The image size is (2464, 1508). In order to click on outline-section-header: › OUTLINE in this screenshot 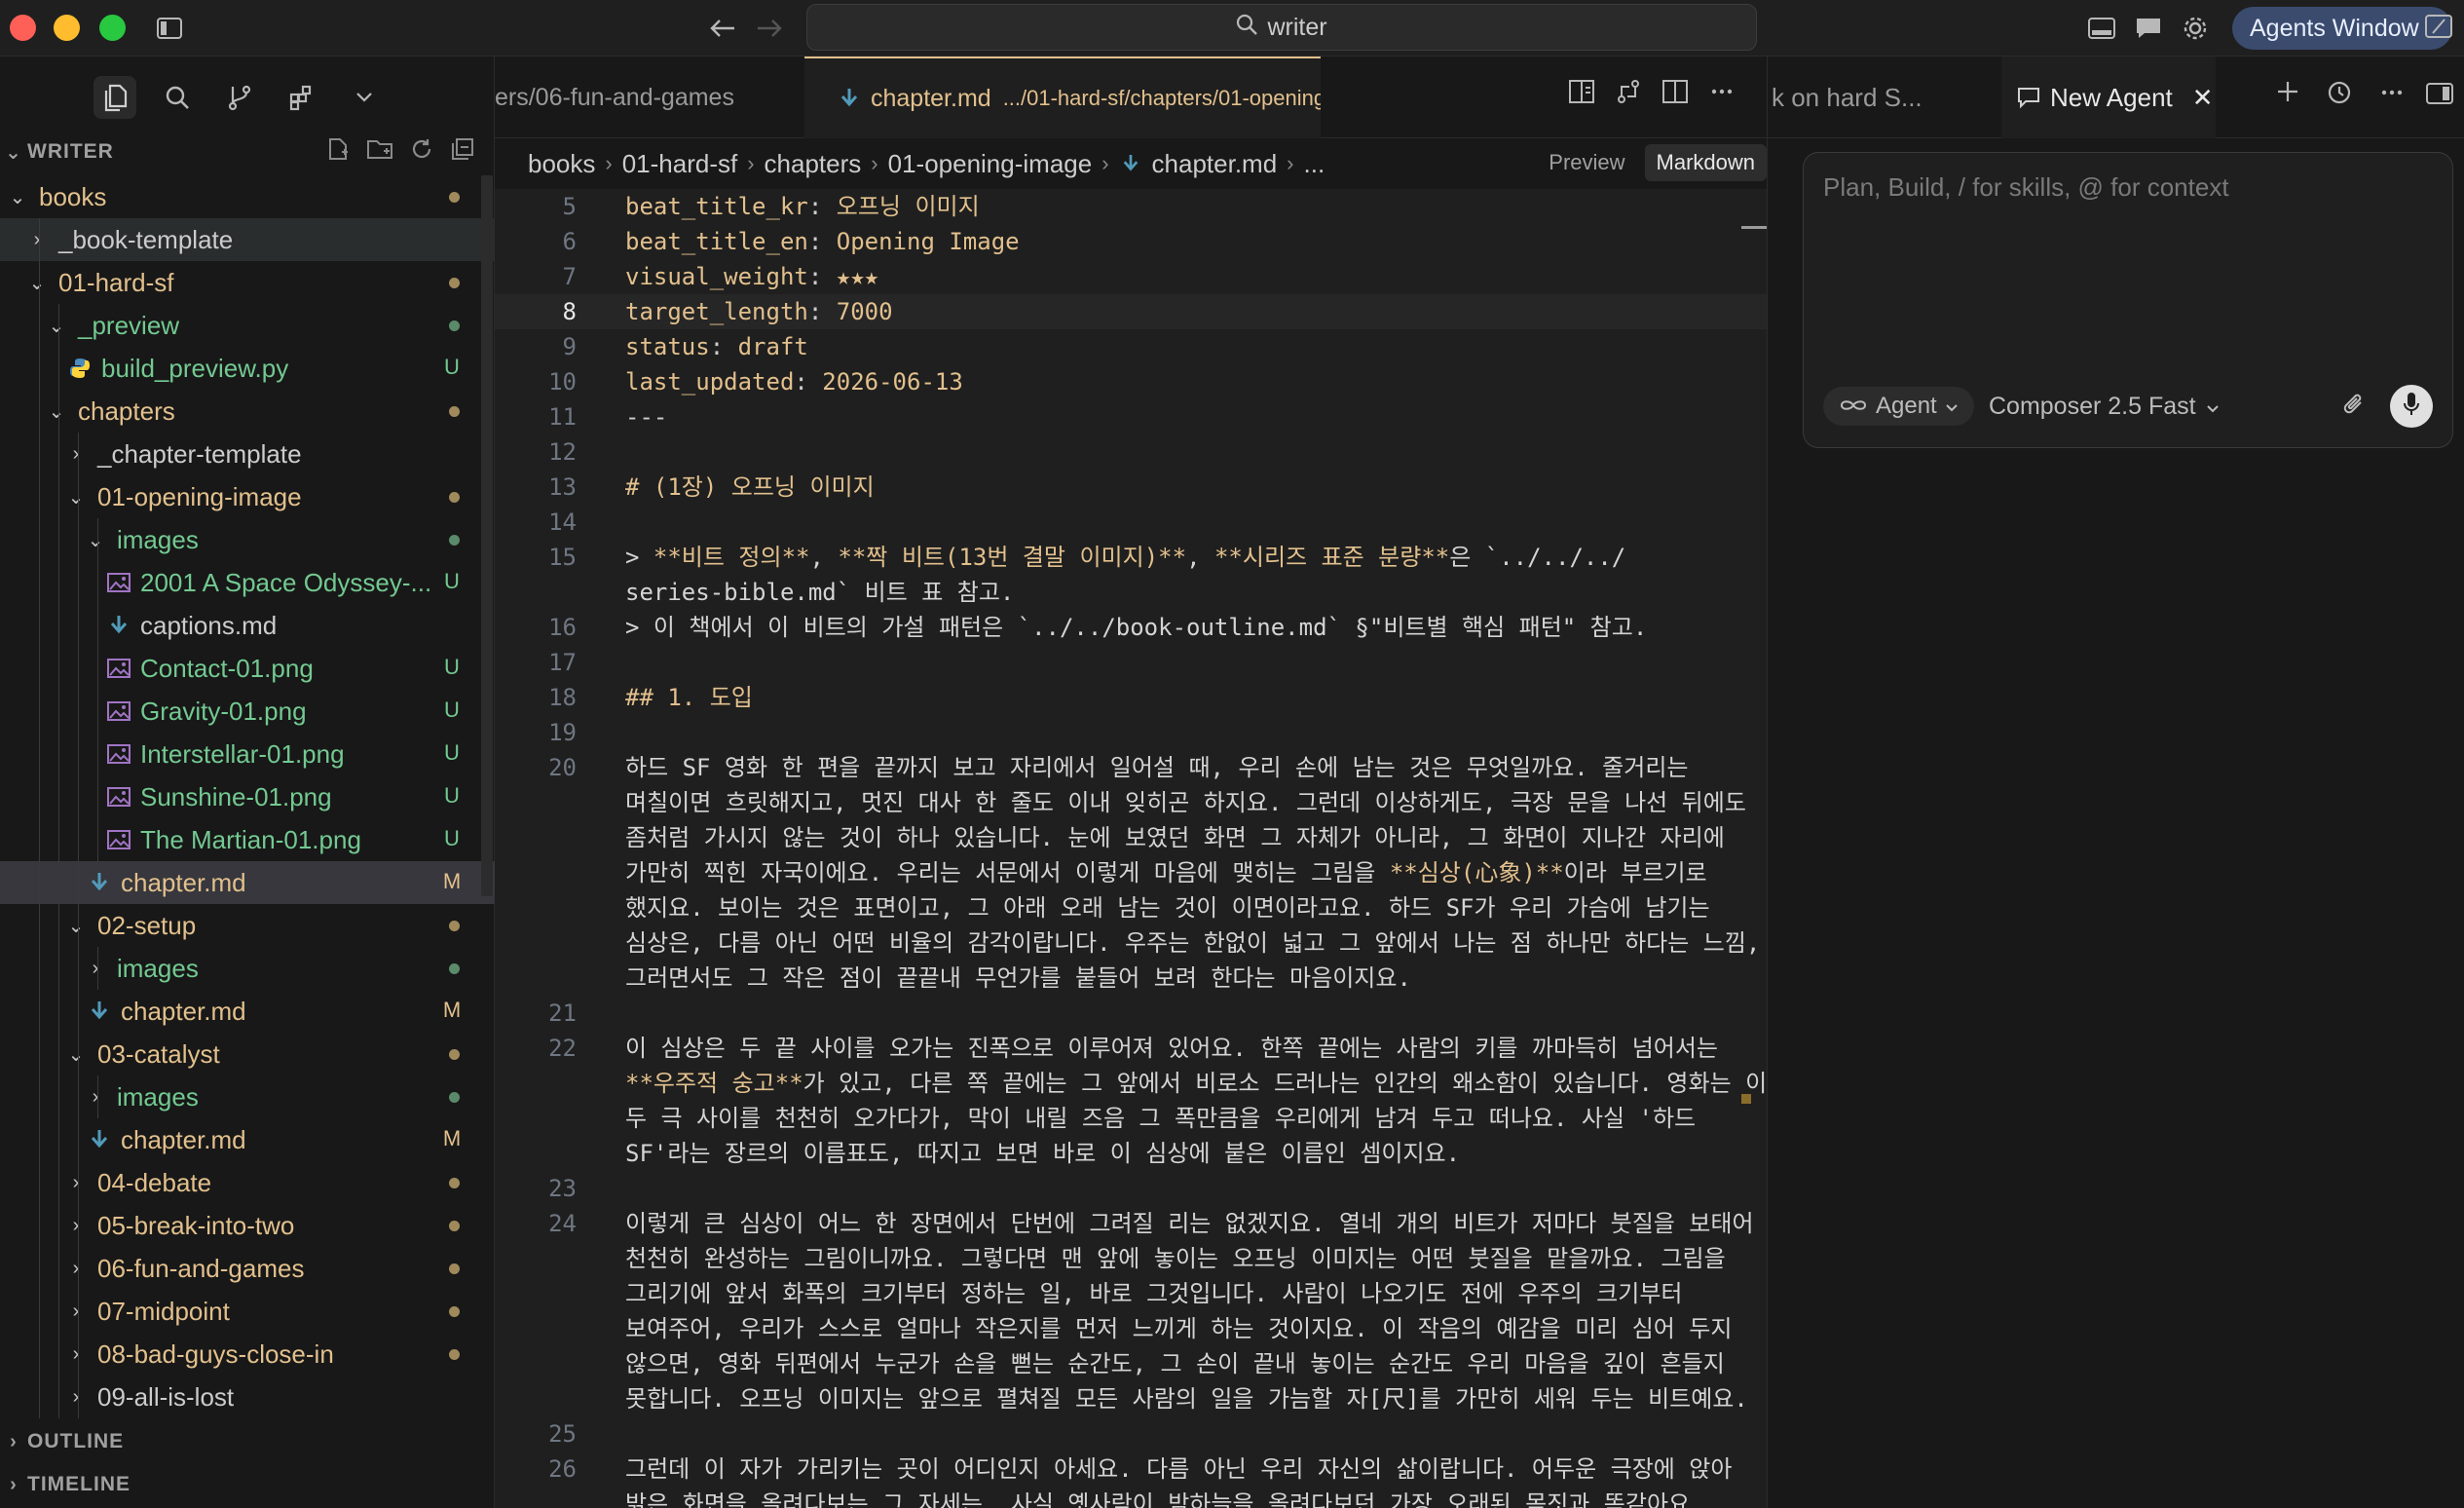, I will do `click(247, 1441)`.